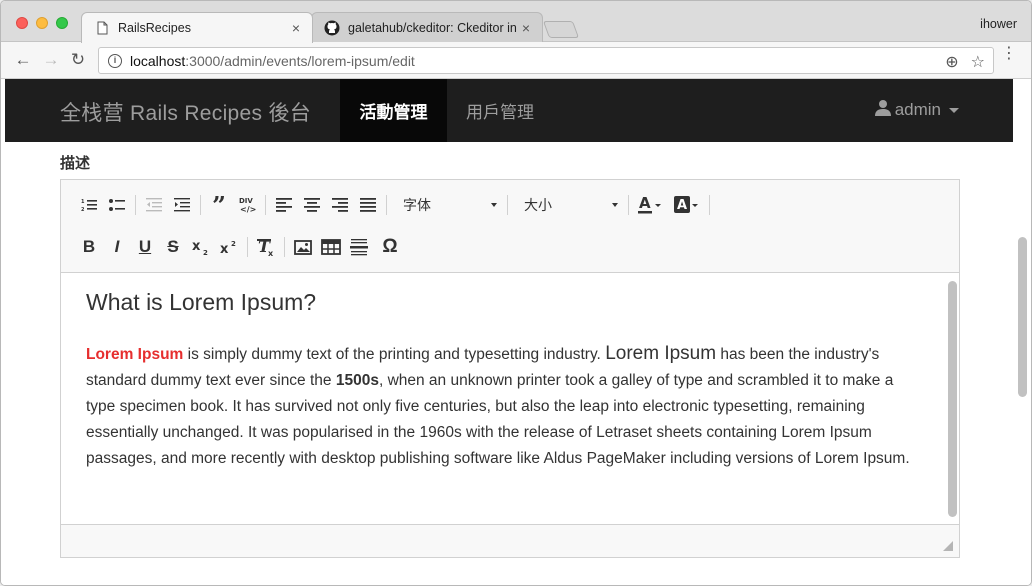  What do you see at coordinates (89, 205) in the screenshot?
I see `numbered-list-icon: 12` at bounding box center [89, 205].